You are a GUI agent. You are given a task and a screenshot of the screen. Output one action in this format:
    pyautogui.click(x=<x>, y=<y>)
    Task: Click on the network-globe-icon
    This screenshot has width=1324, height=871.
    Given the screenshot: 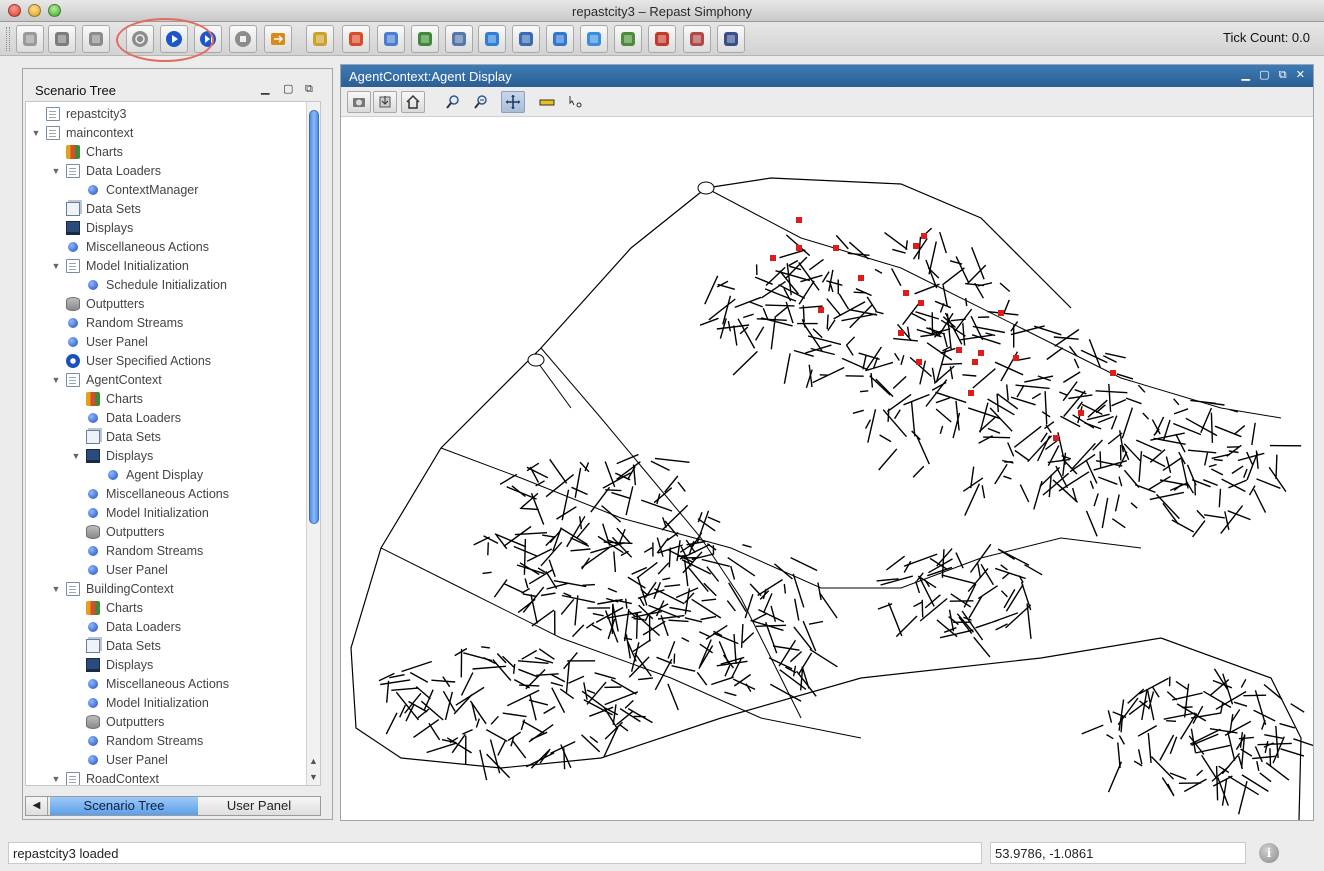 What is the action you would take?
    pyautogui.click(x=560, y=39)
    